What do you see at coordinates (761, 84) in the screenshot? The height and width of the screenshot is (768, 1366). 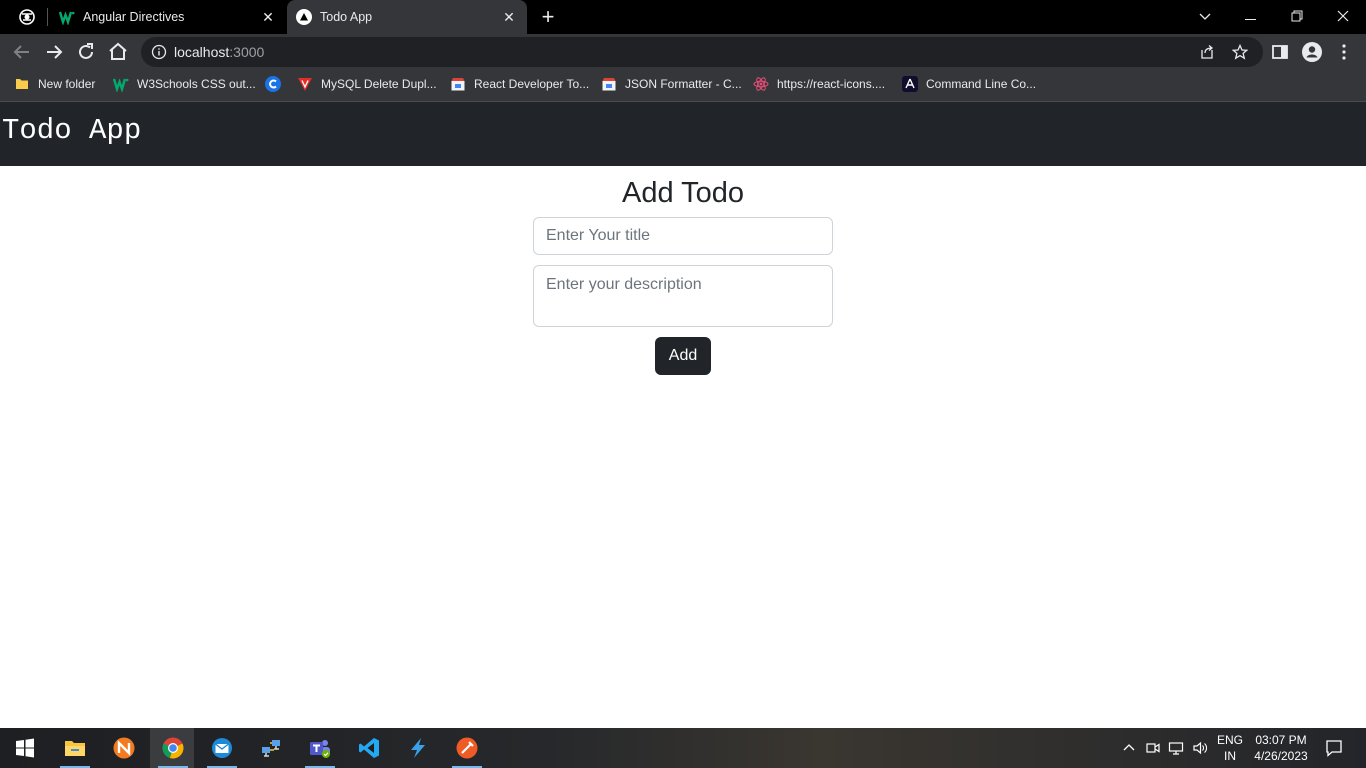 I see `react-atom-icon` at bounding box center [761, 84].